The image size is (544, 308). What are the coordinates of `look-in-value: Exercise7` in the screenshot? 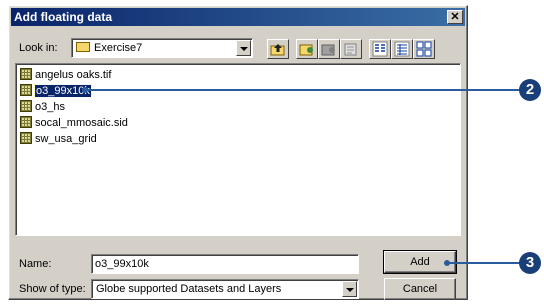 It's located at (118, 48).